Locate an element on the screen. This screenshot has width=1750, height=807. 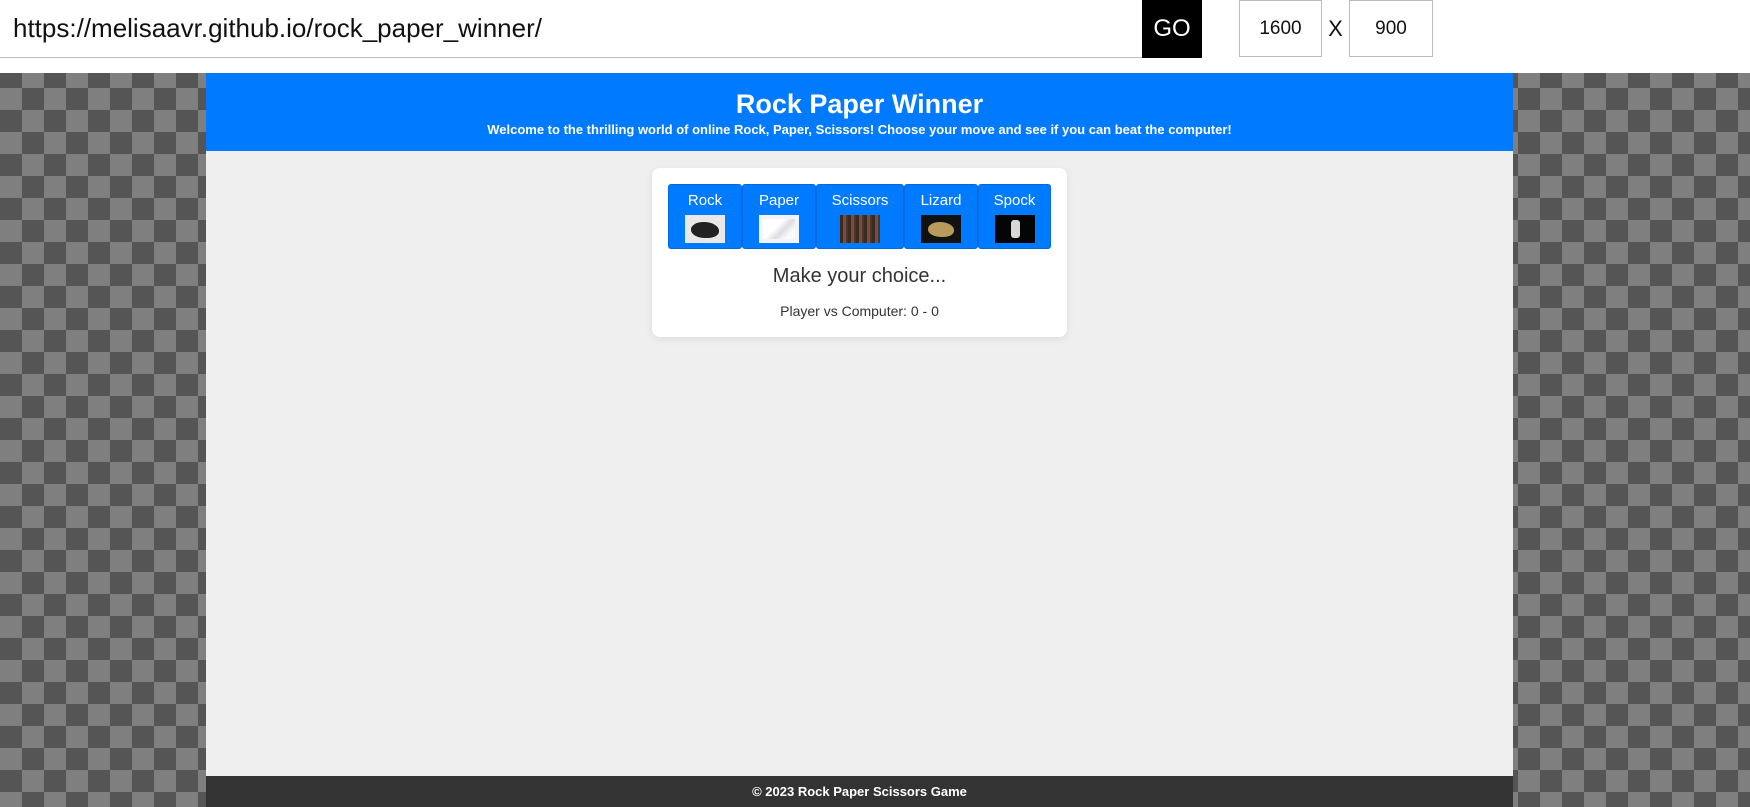
browser-toolbar: GO X is located at coordinates (875, 36).